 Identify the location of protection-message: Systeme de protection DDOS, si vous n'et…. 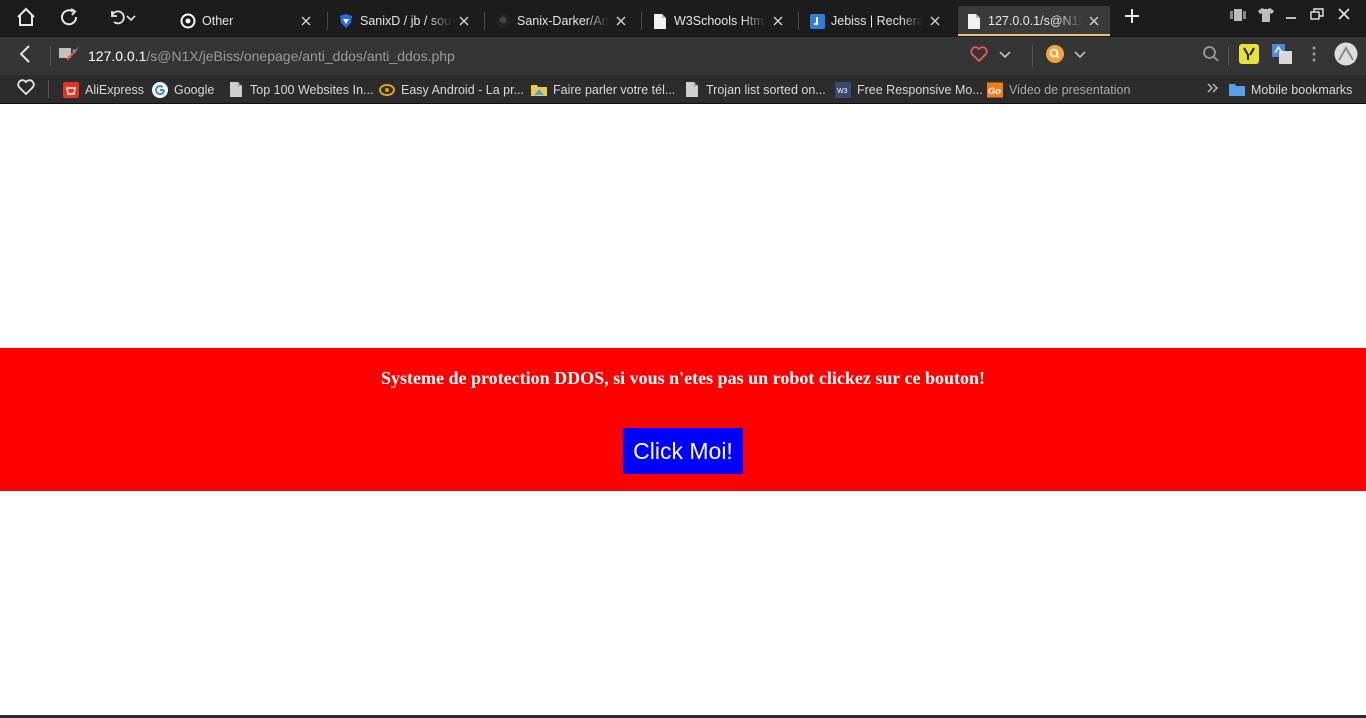
(682, 378).